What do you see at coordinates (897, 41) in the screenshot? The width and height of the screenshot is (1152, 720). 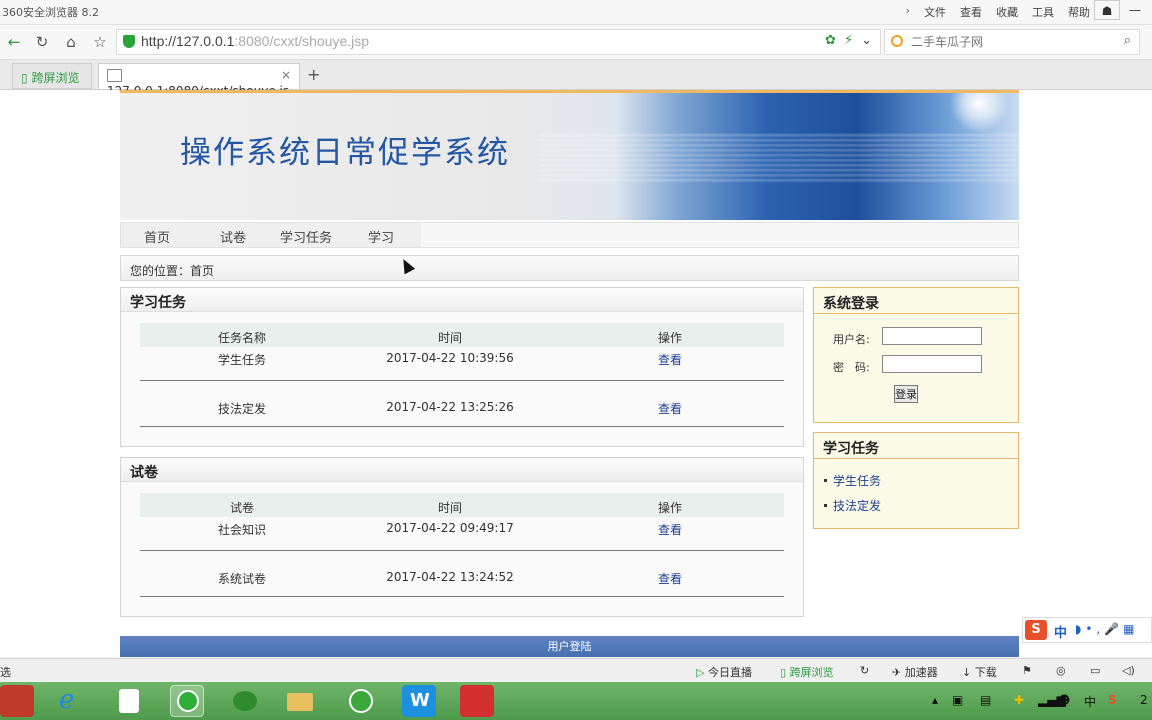 I see `search-engine-icon` at bounding box center [897, 41].